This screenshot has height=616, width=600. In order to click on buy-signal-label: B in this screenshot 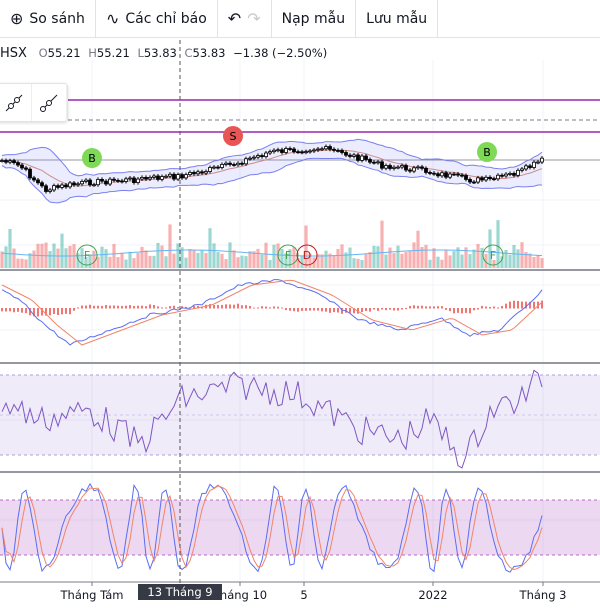, I will do `click(92, 158)`.